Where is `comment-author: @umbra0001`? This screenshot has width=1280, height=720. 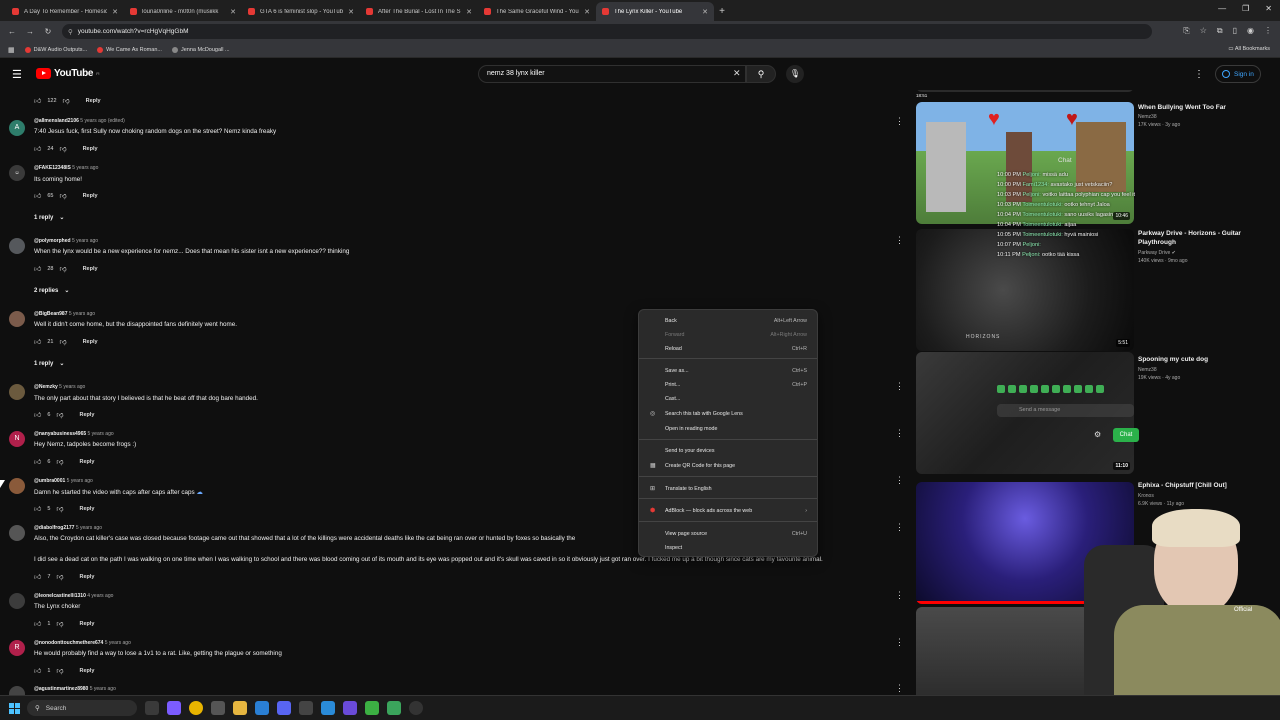
comment-author: @umbra0001 is located at coordinates (49, 481).